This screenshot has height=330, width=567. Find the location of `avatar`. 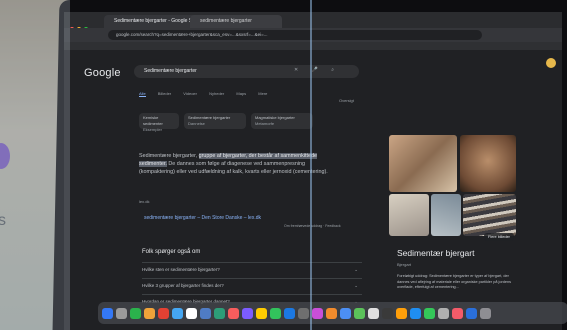

avatar is located at coordinates (551, 63).